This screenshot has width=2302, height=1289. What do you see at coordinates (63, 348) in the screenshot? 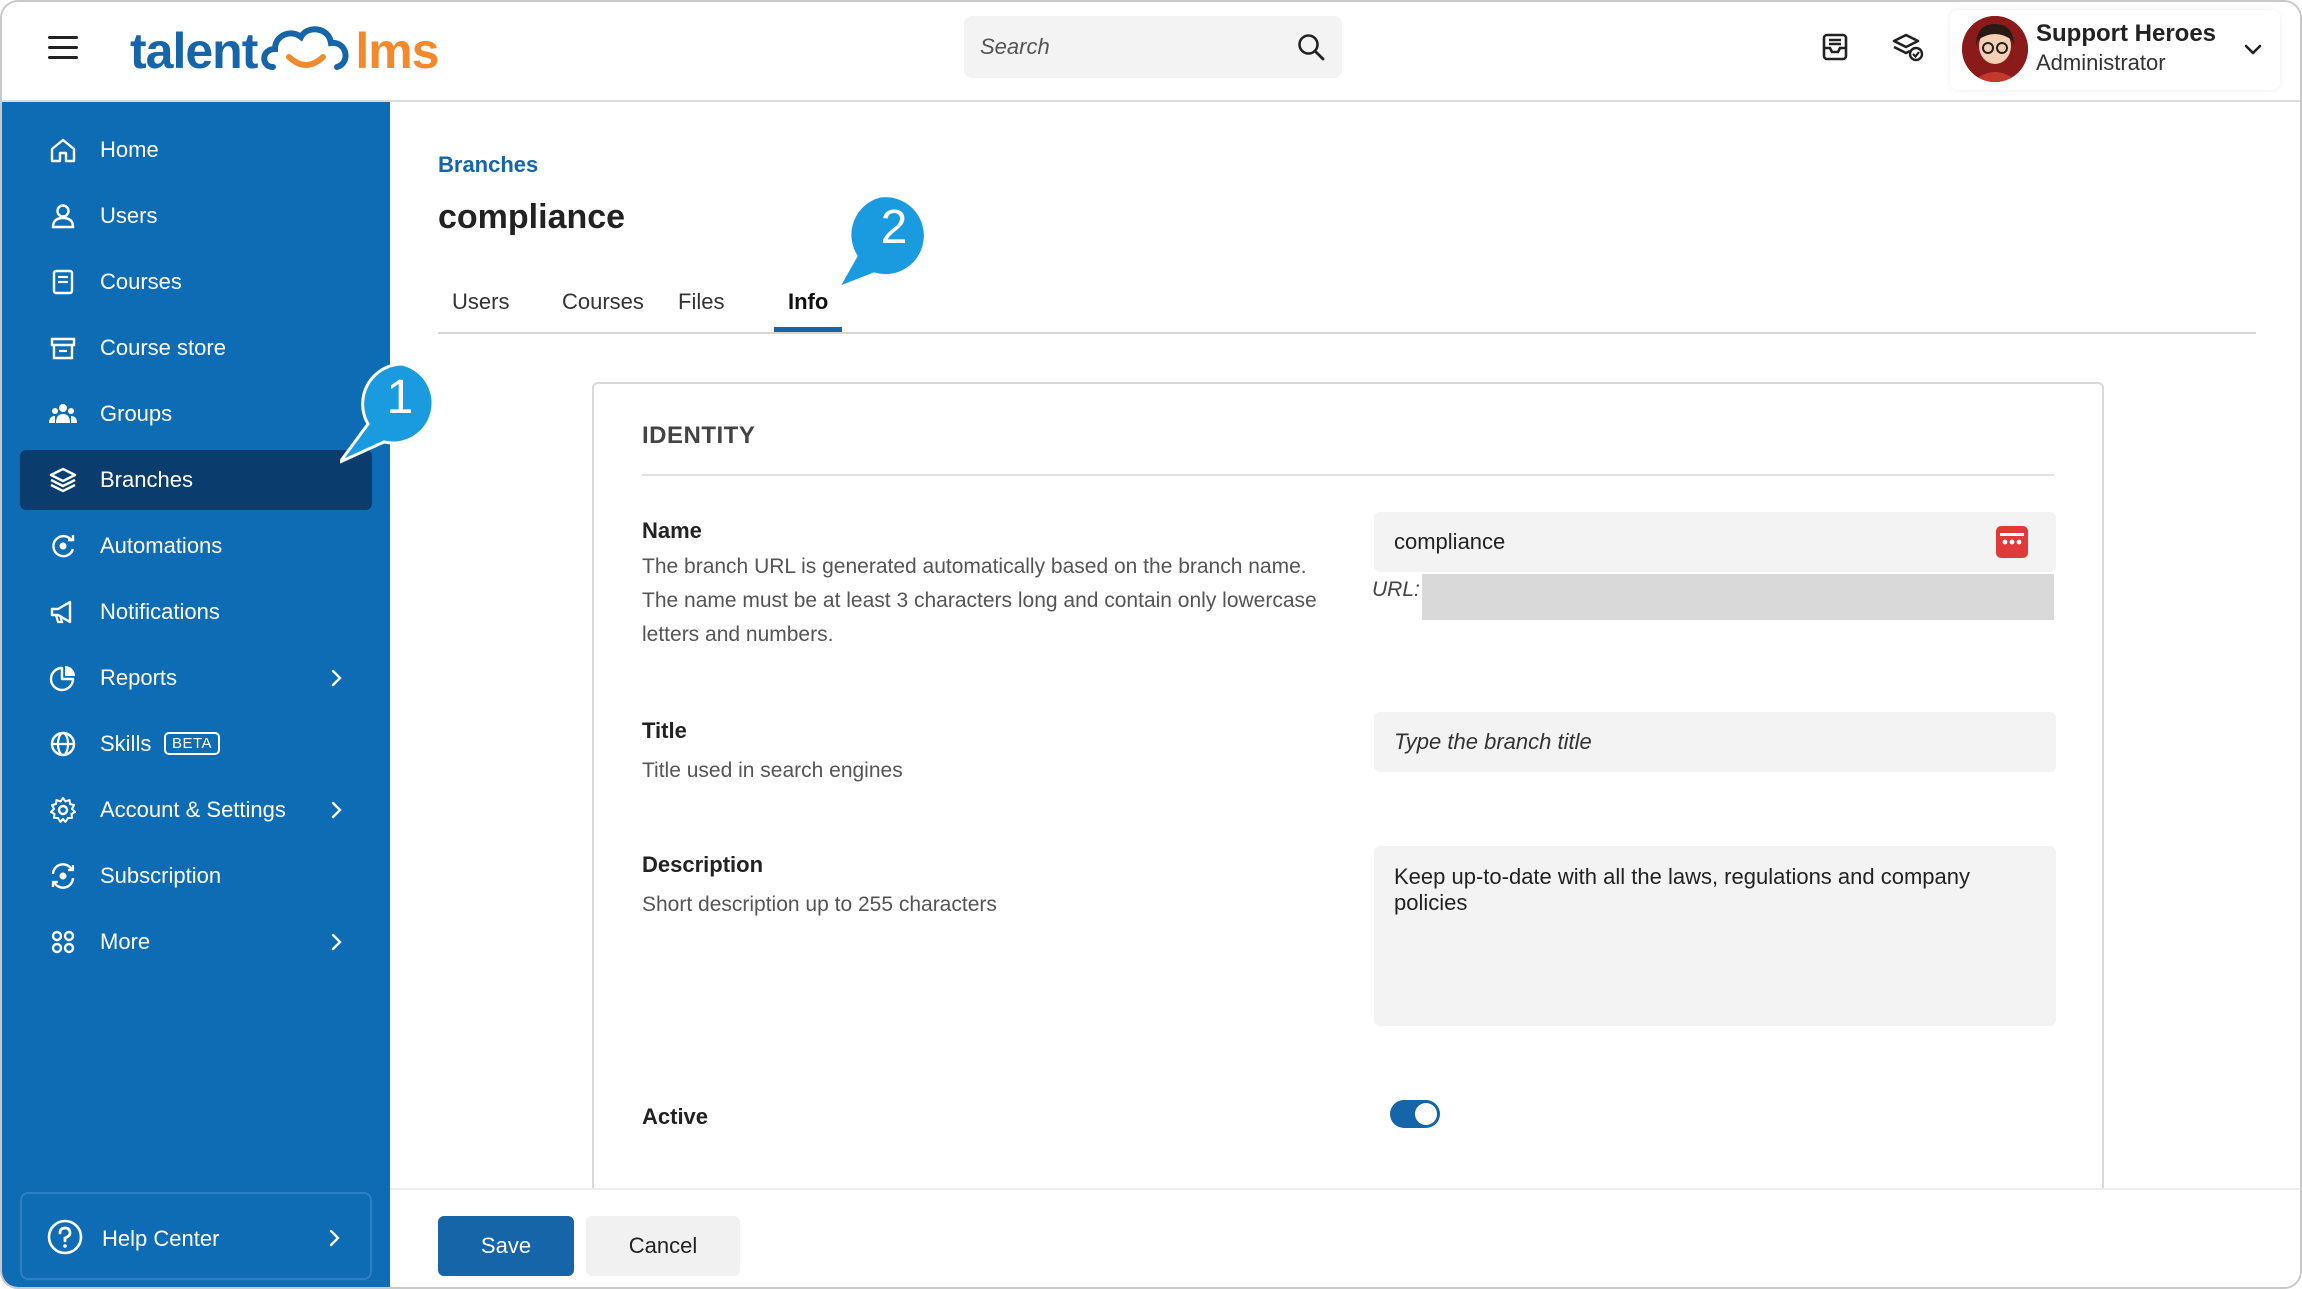
I see `store-icon` at bounding box center [63, 348].